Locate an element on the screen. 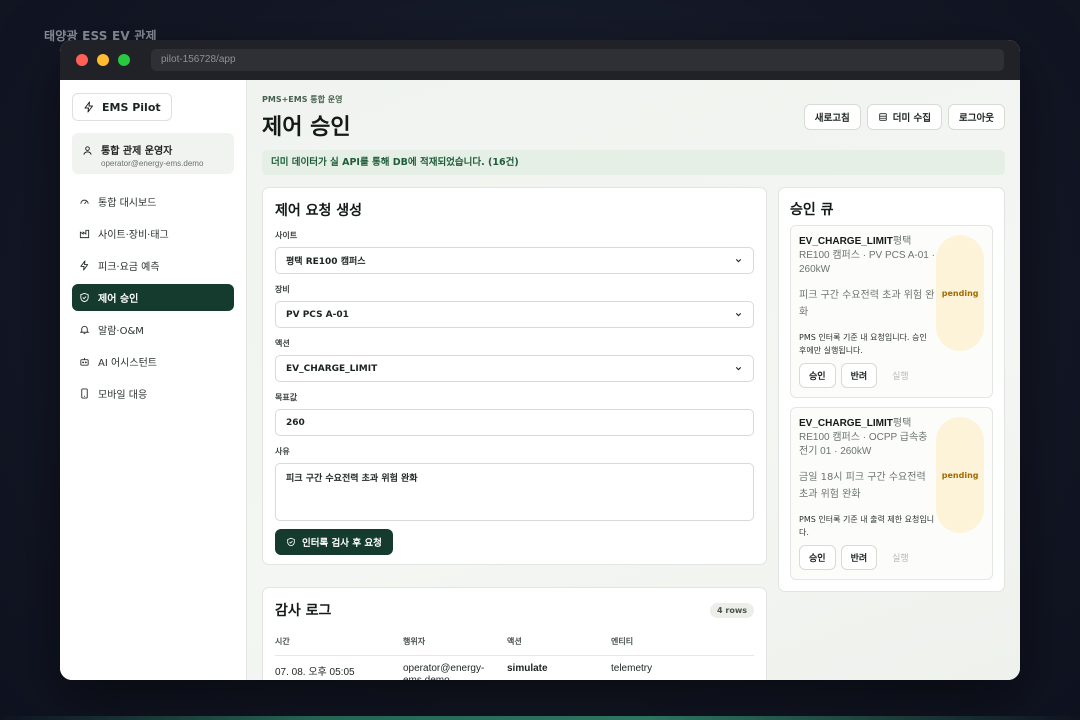 This screenshot has height=720, width=1080. page-title: 제어 승인 is located at coordinates (306, 127).